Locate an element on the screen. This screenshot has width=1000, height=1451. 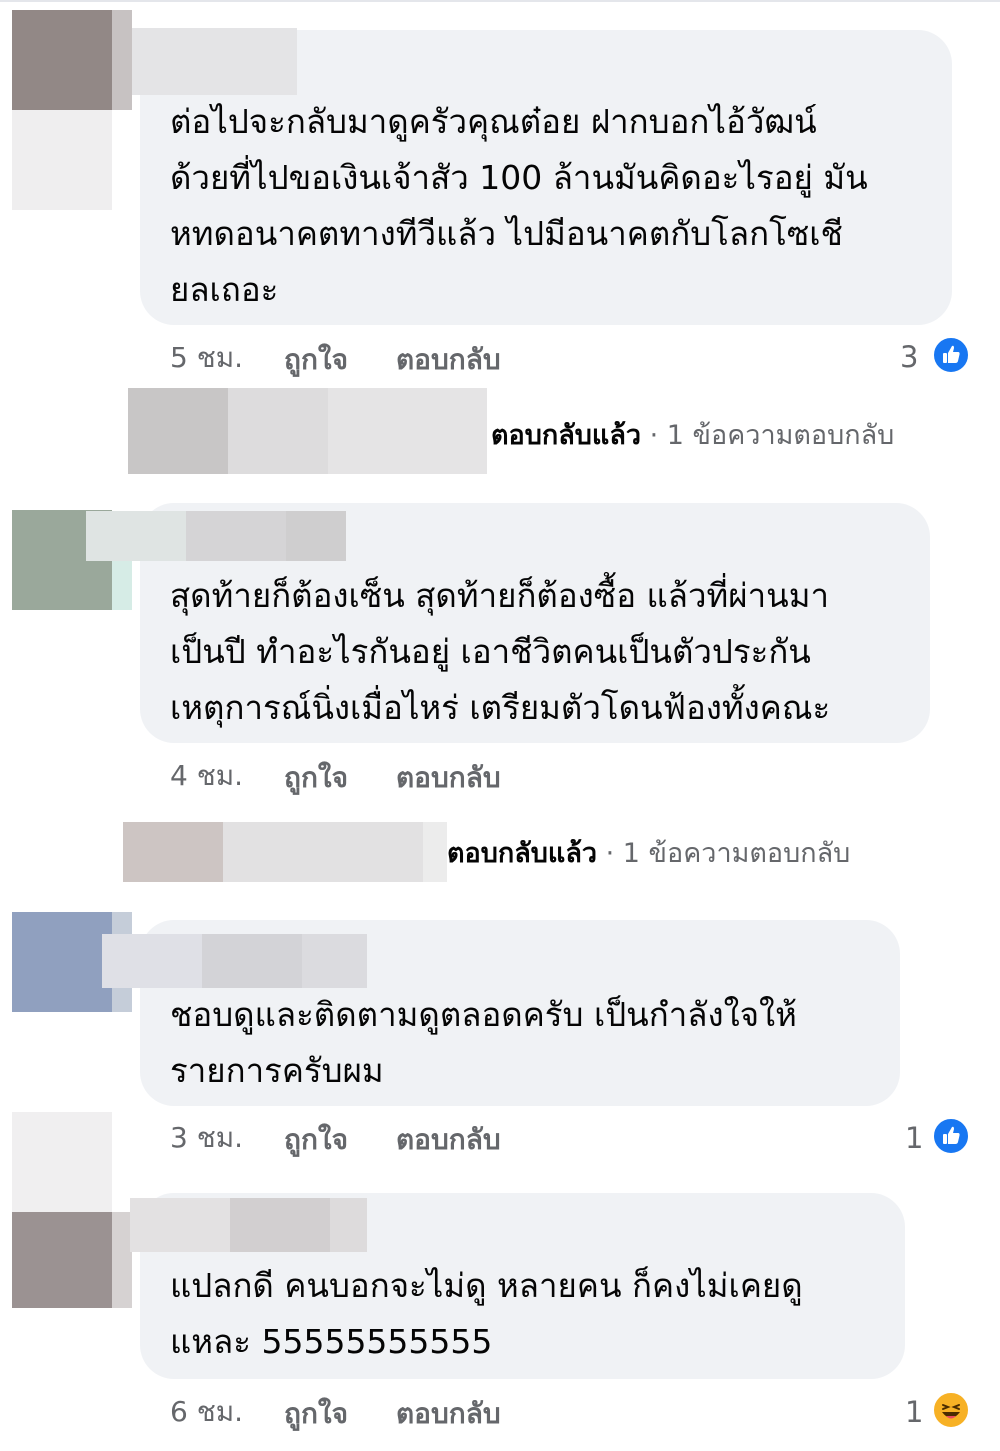
haha-icon is located at coordinates (951, 1410).